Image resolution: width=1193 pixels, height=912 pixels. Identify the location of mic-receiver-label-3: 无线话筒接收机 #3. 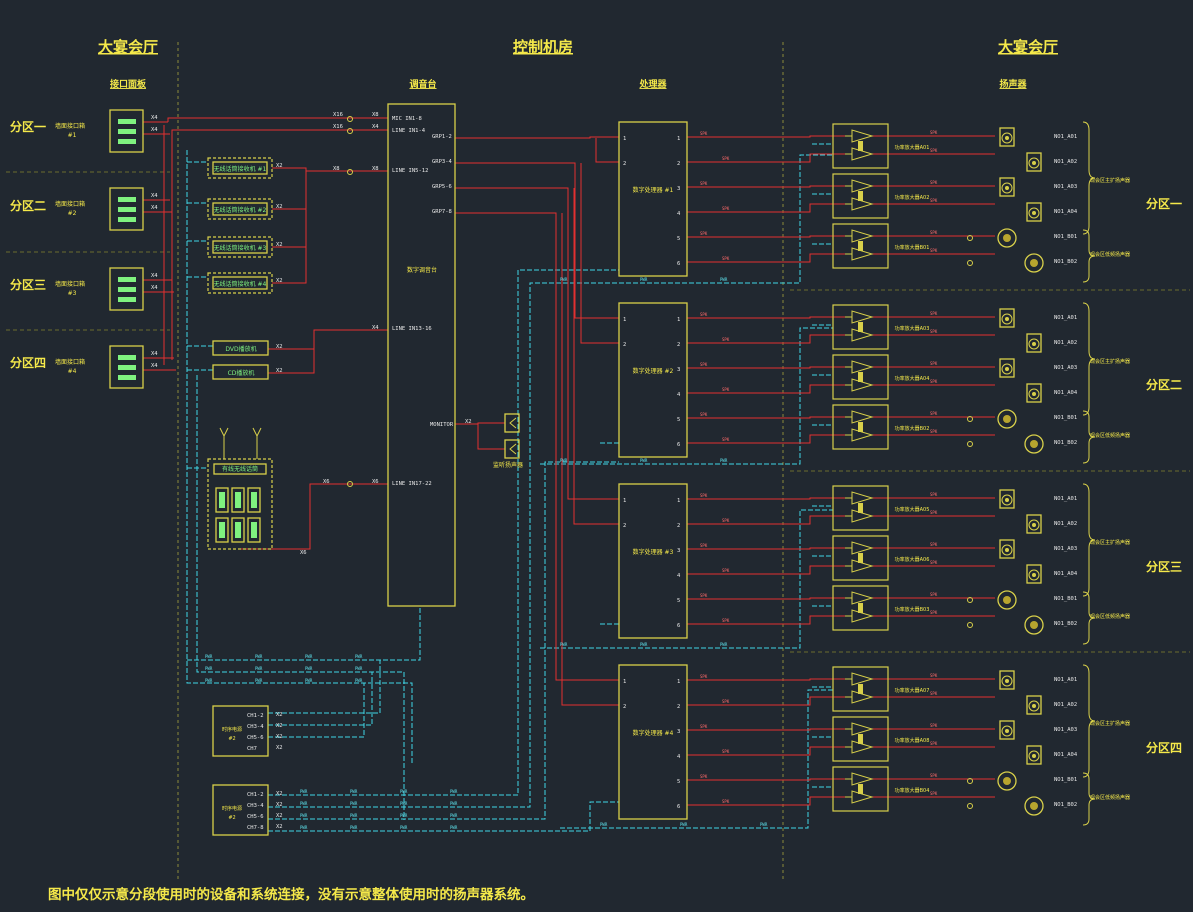
(240, 248).